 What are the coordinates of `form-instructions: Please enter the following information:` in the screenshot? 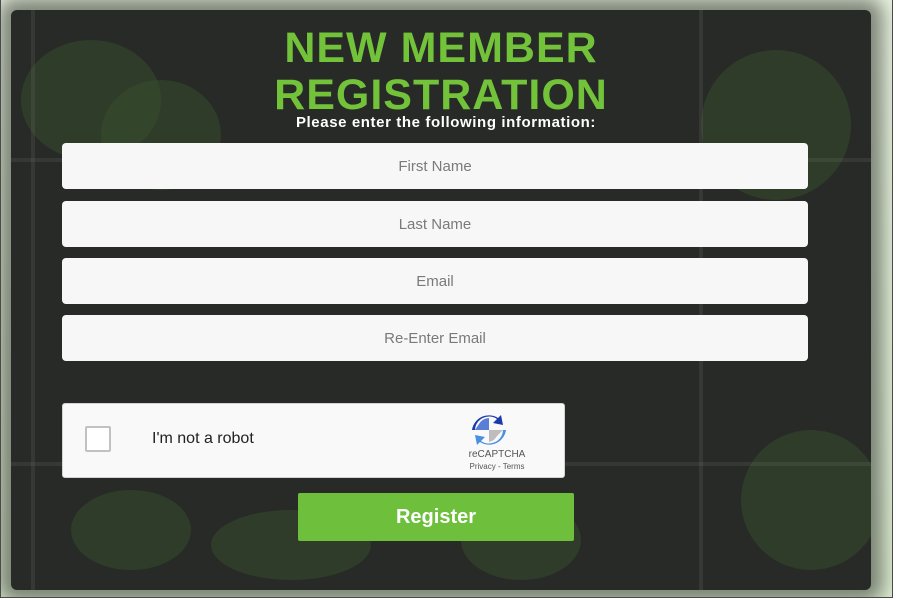 It's located at (446, 122).